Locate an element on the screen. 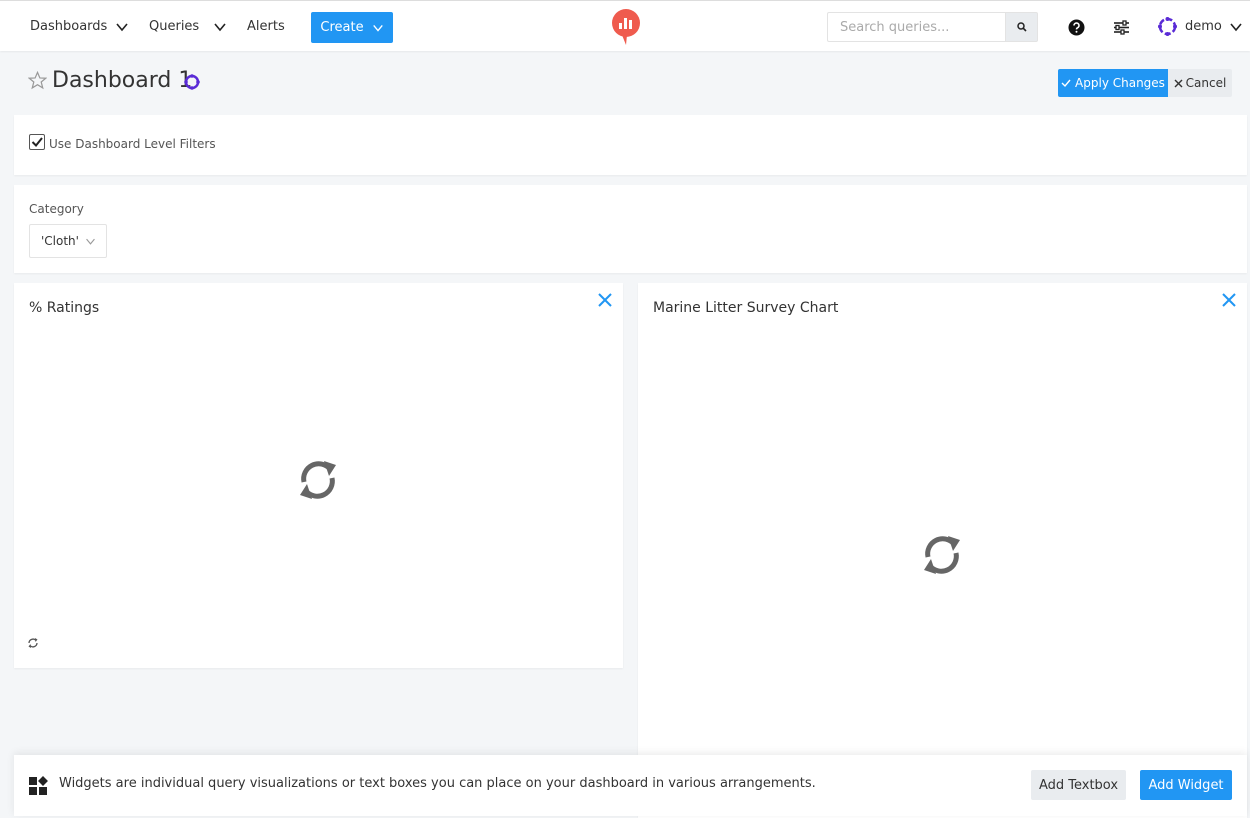 The height and width of the screenshot is (818, 1250). help-button is located at coordinates (1076, 27).